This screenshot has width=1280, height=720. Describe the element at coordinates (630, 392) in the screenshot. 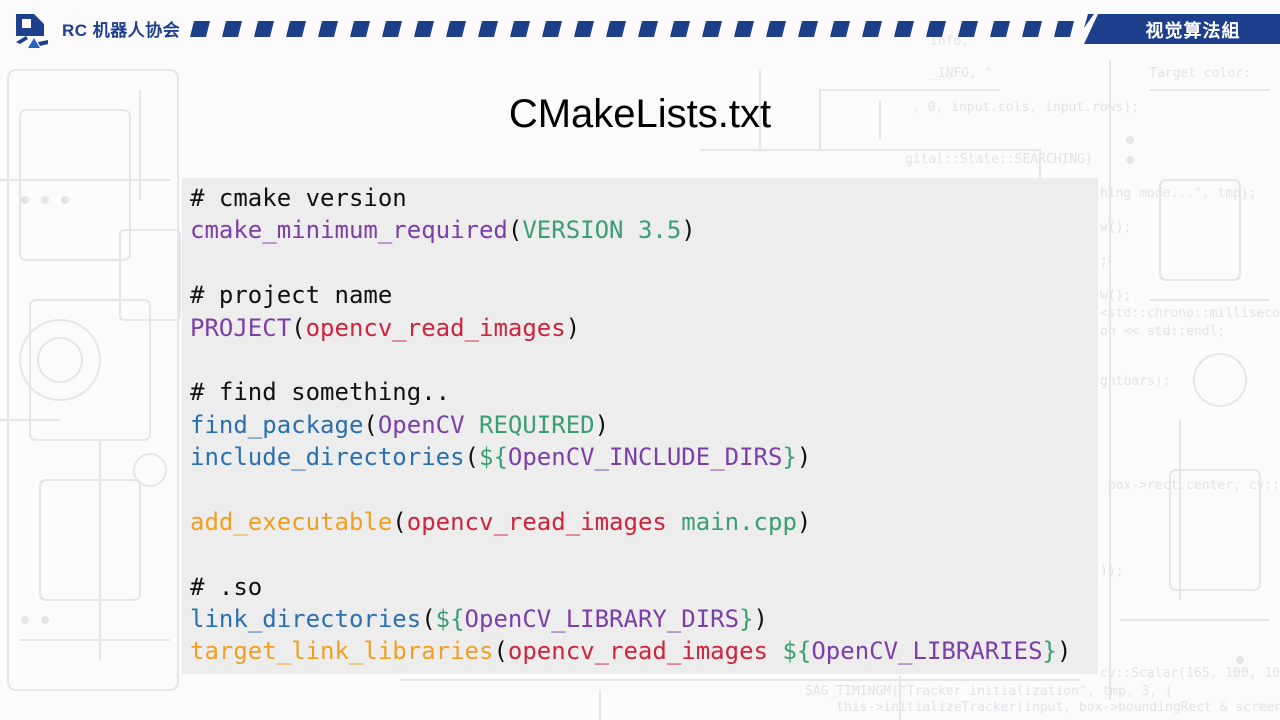

I see `code-line: # find something..` at that location.